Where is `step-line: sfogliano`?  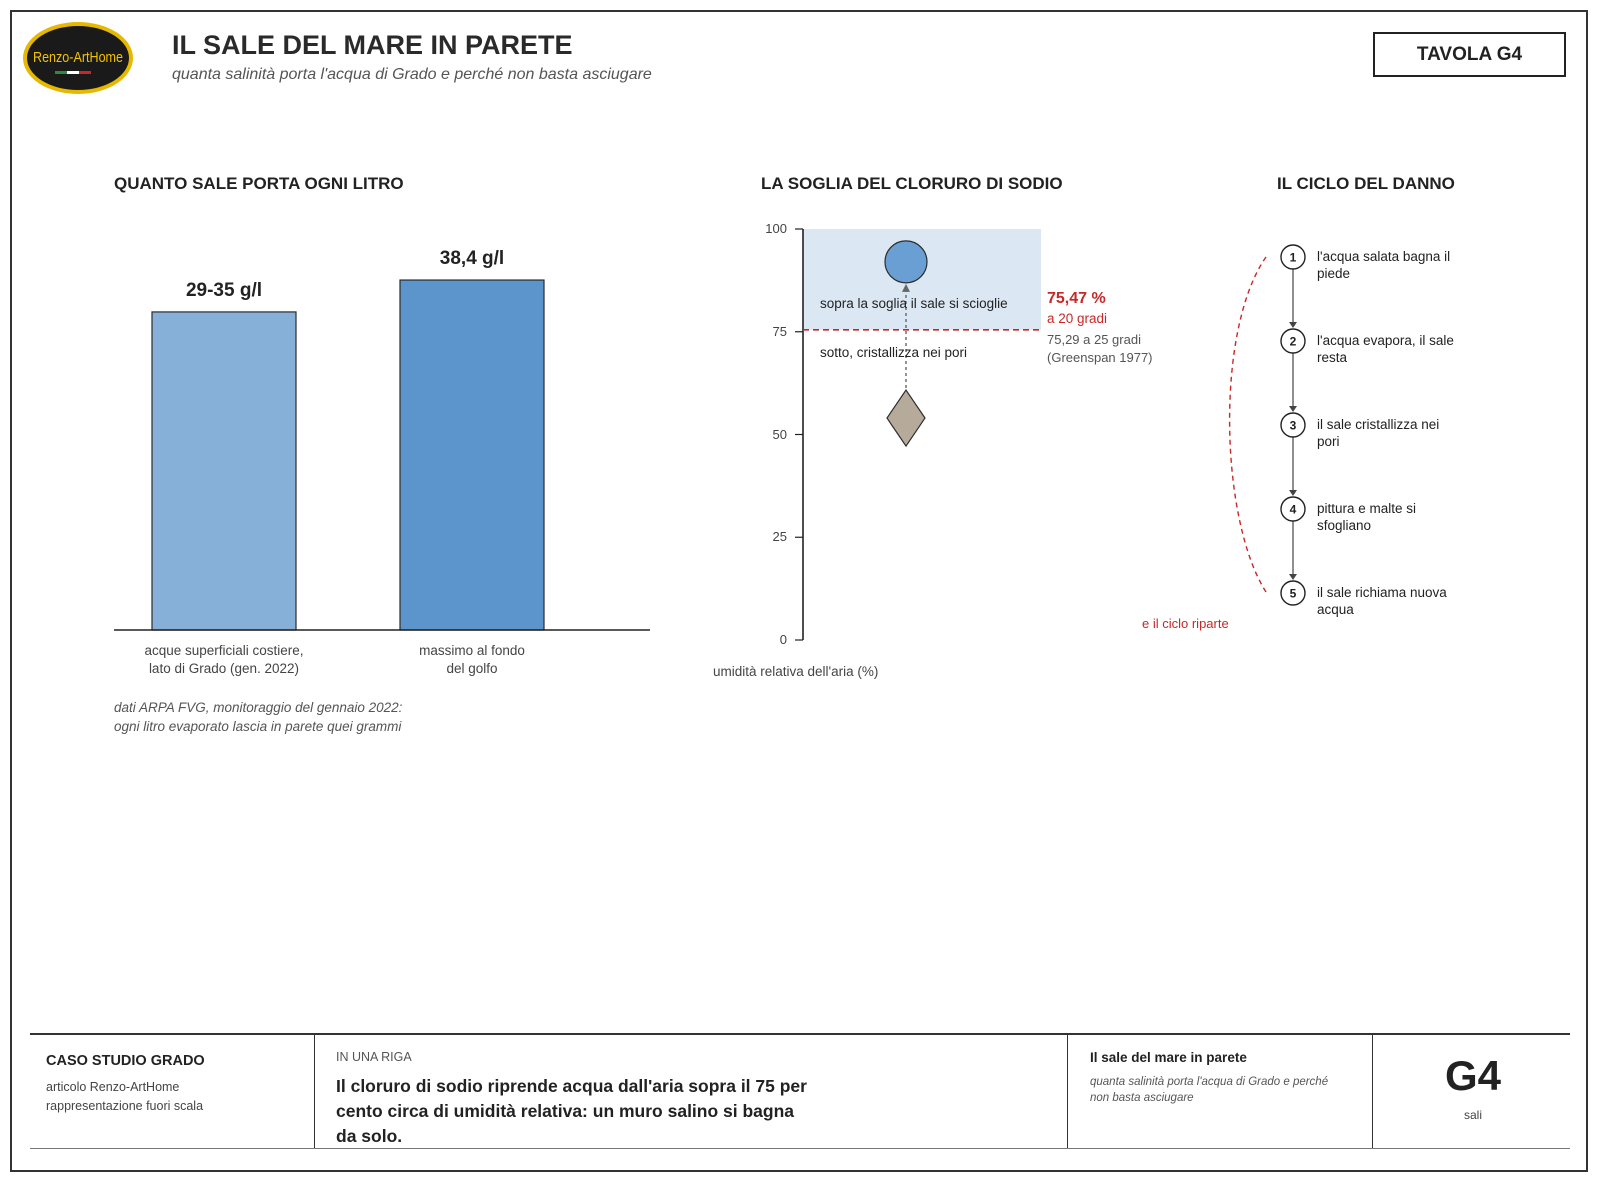
step-line: sfogliano is located at coordinates (1344, 525).